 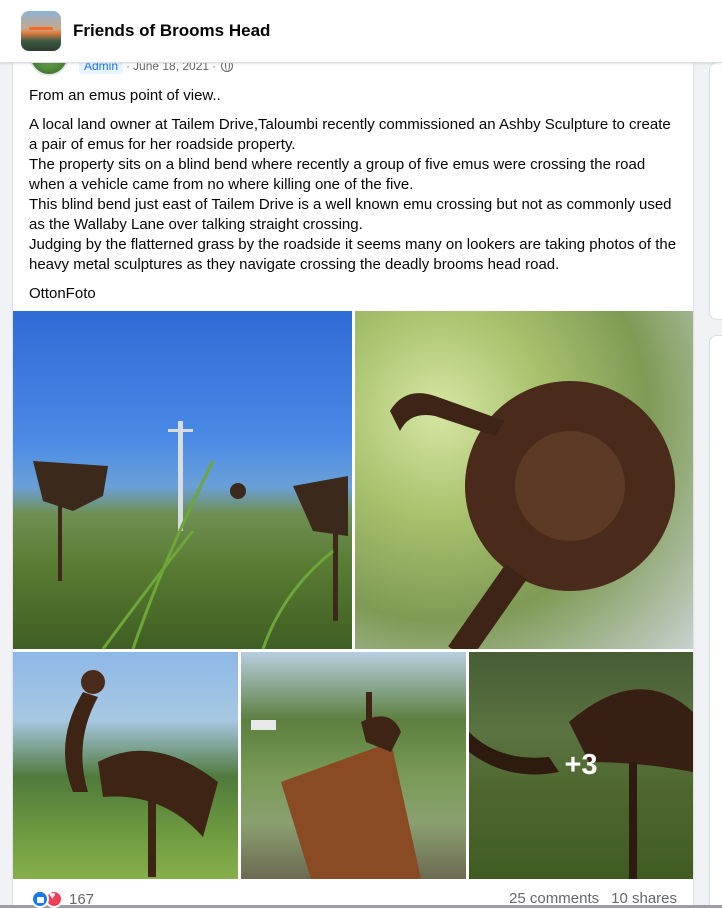 I want to click on like-reaction-icon, so click(x=40, y=899).